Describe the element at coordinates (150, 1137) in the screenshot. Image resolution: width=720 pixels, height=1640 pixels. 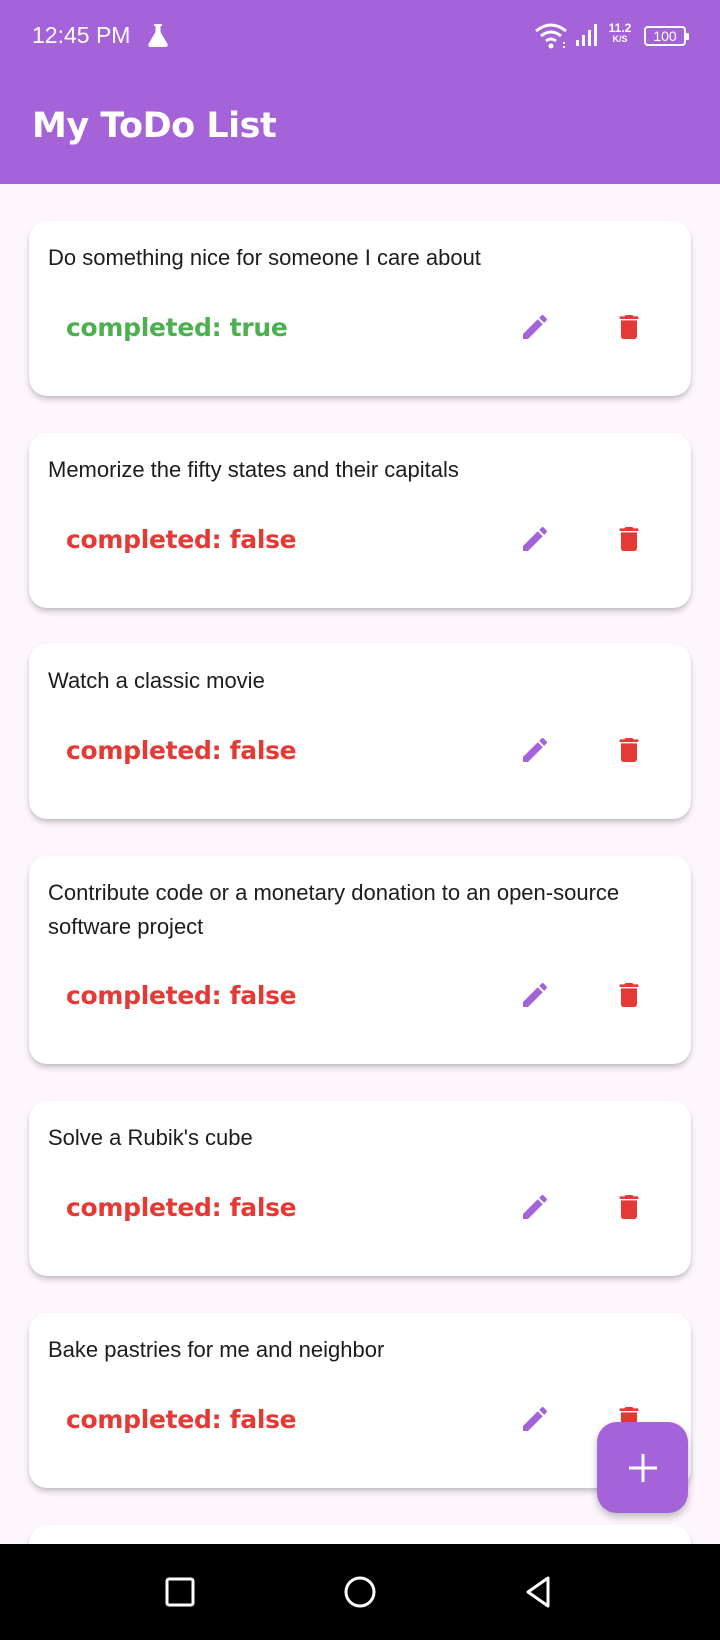
I see `todo-title: Solve a Rubik's cube` at that location.